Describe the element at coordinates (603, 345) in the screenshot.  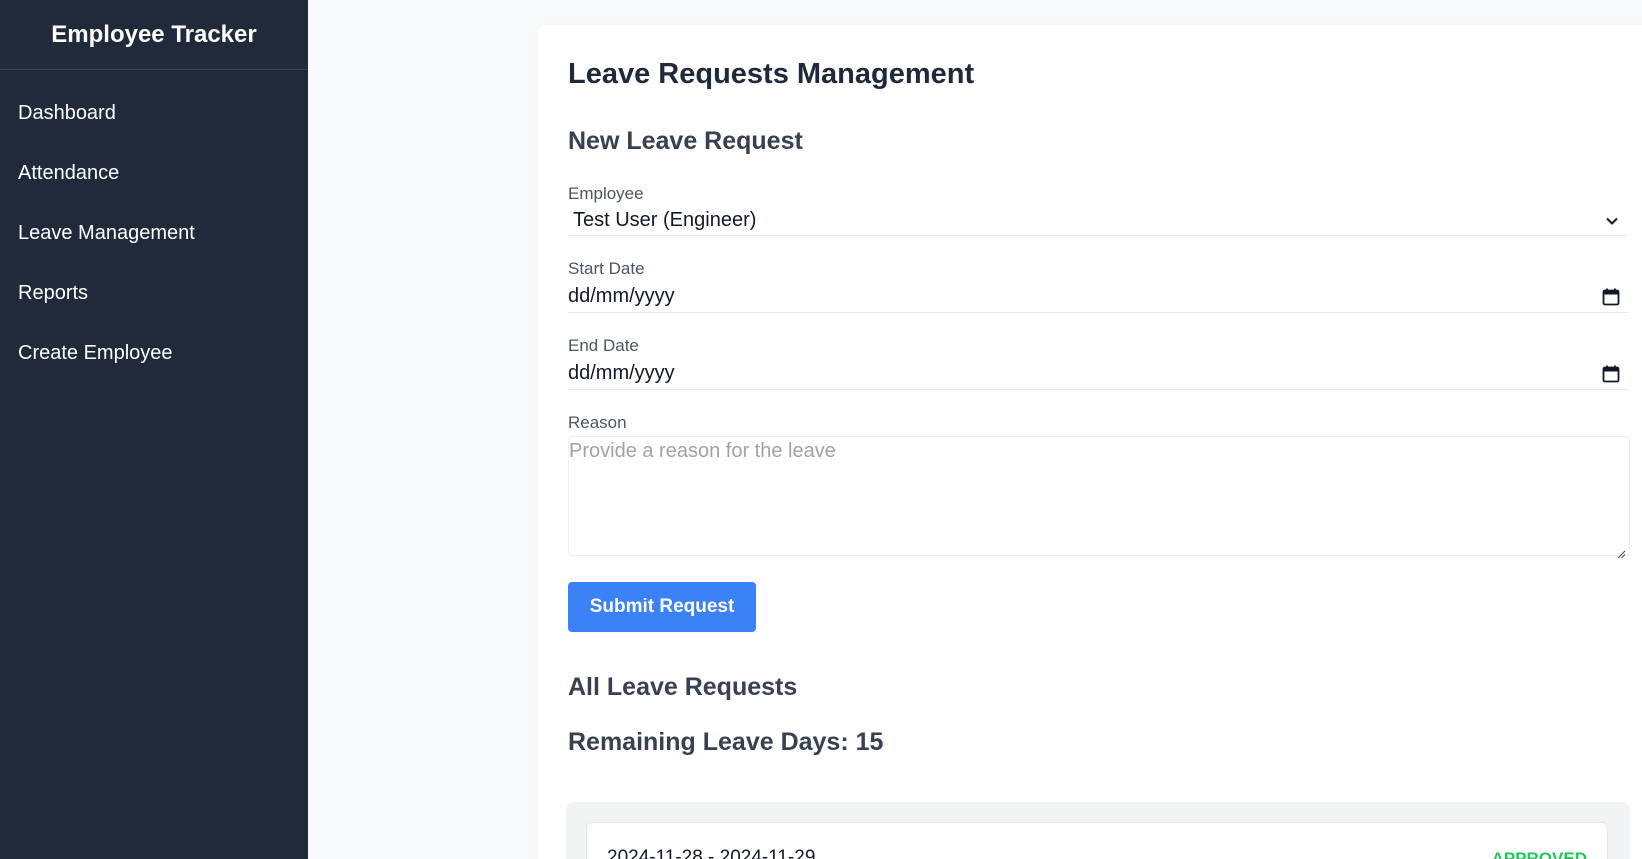
I see `end-date-label: End Date` at that location.